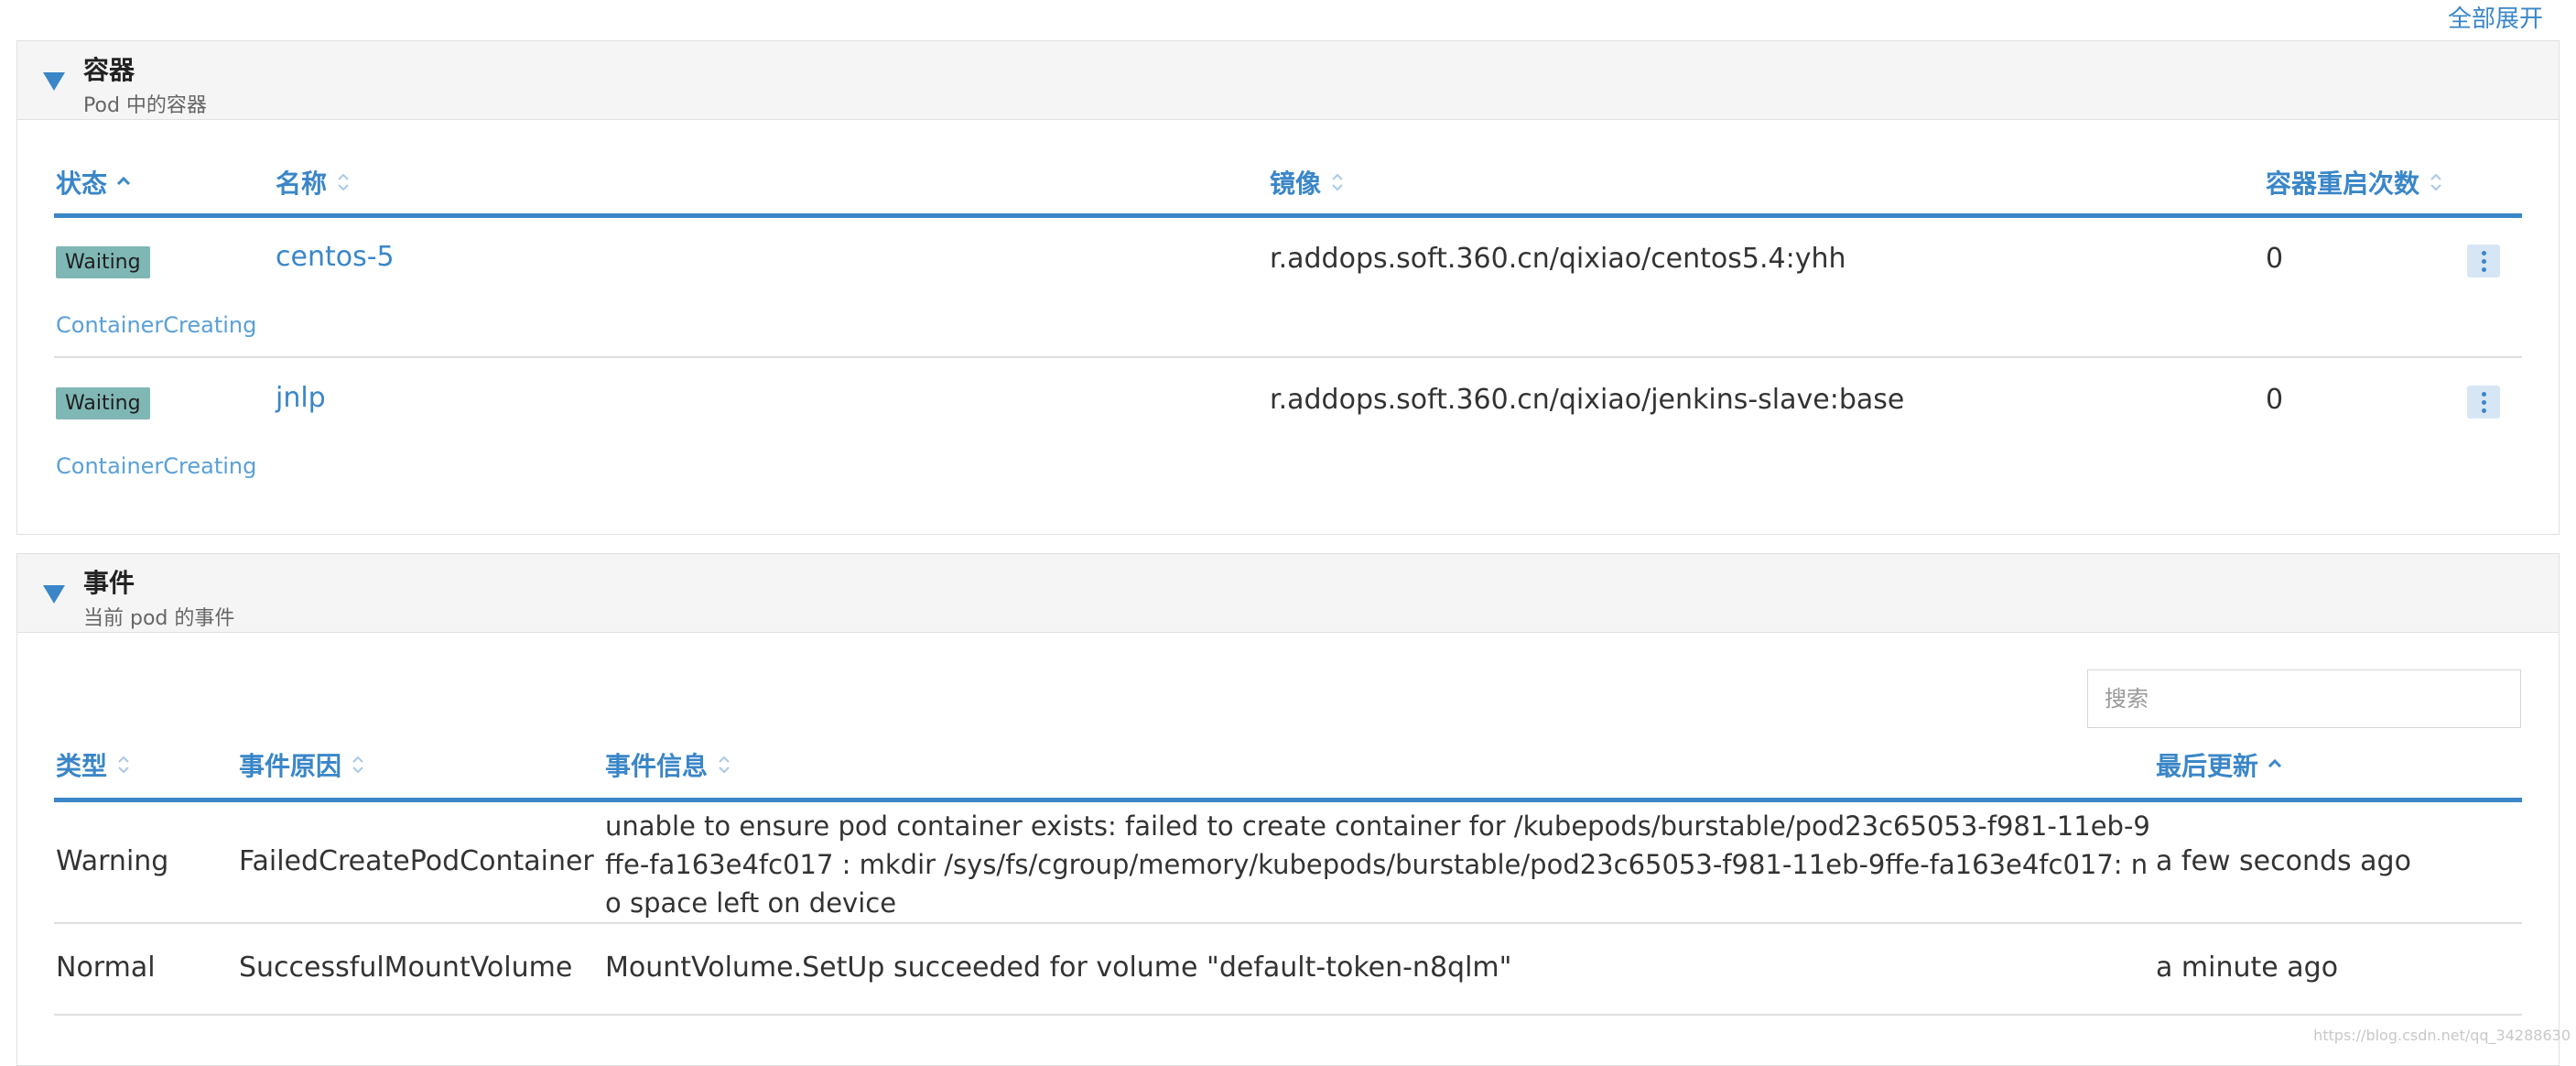 The width and height of the screenshot is (2576, 1066). I want to click on event-reason: FailedCreatePodContainer, so click(417, 861).